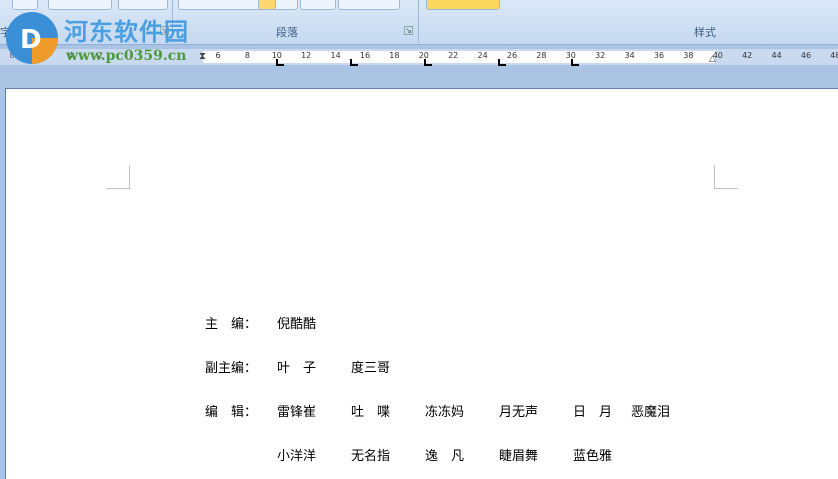 The image size is (838, 479). I want to click on contributor-name: 叶 子, so click(297, 368).